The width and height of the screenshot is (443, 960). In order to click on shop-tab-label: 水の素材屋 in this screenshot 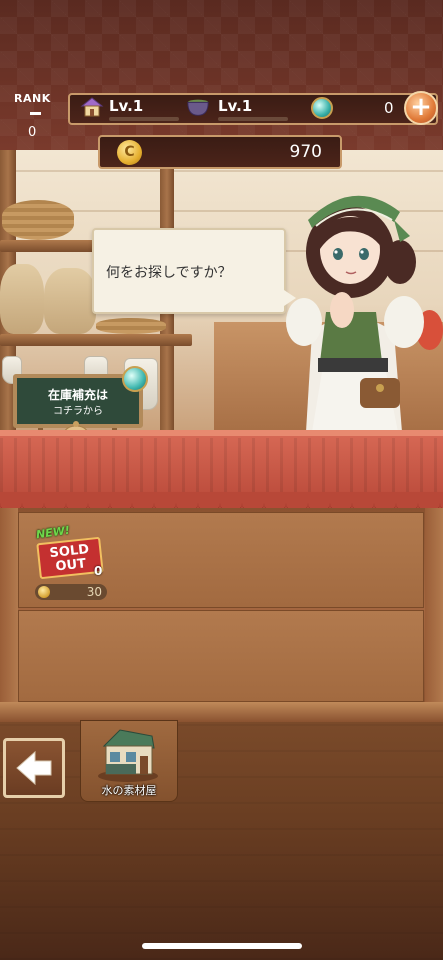, I will do `click(129, 790)`.